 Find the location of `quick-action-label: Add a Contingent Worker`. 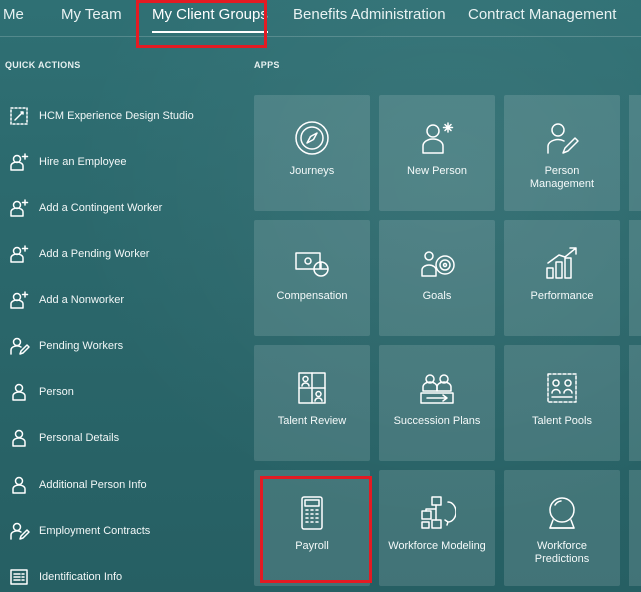

quick-action-label: Add a Contingent Worker is located at coordinates (101, 208).